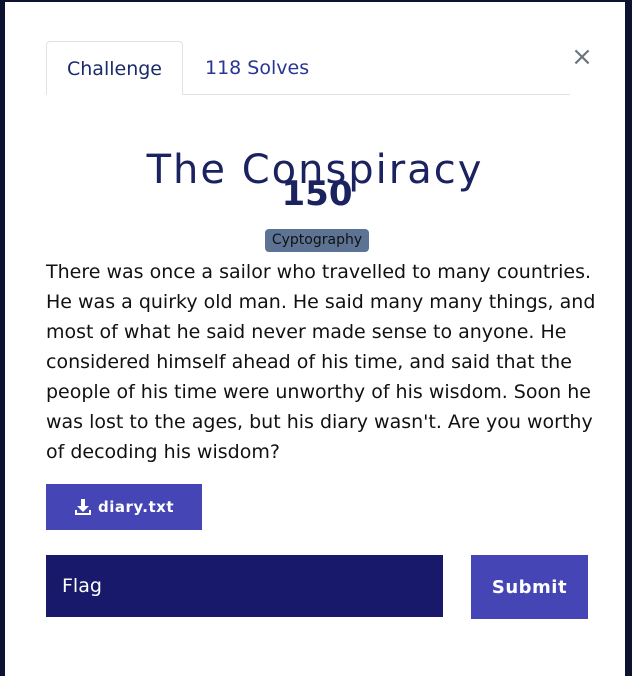 Image resolution: width=632 pixels, height=676 pixels. What do you see at coordinates (114, 68) in the screenshot?
I see `tab-challenge: Challenge` at bounding box center [114, 68].